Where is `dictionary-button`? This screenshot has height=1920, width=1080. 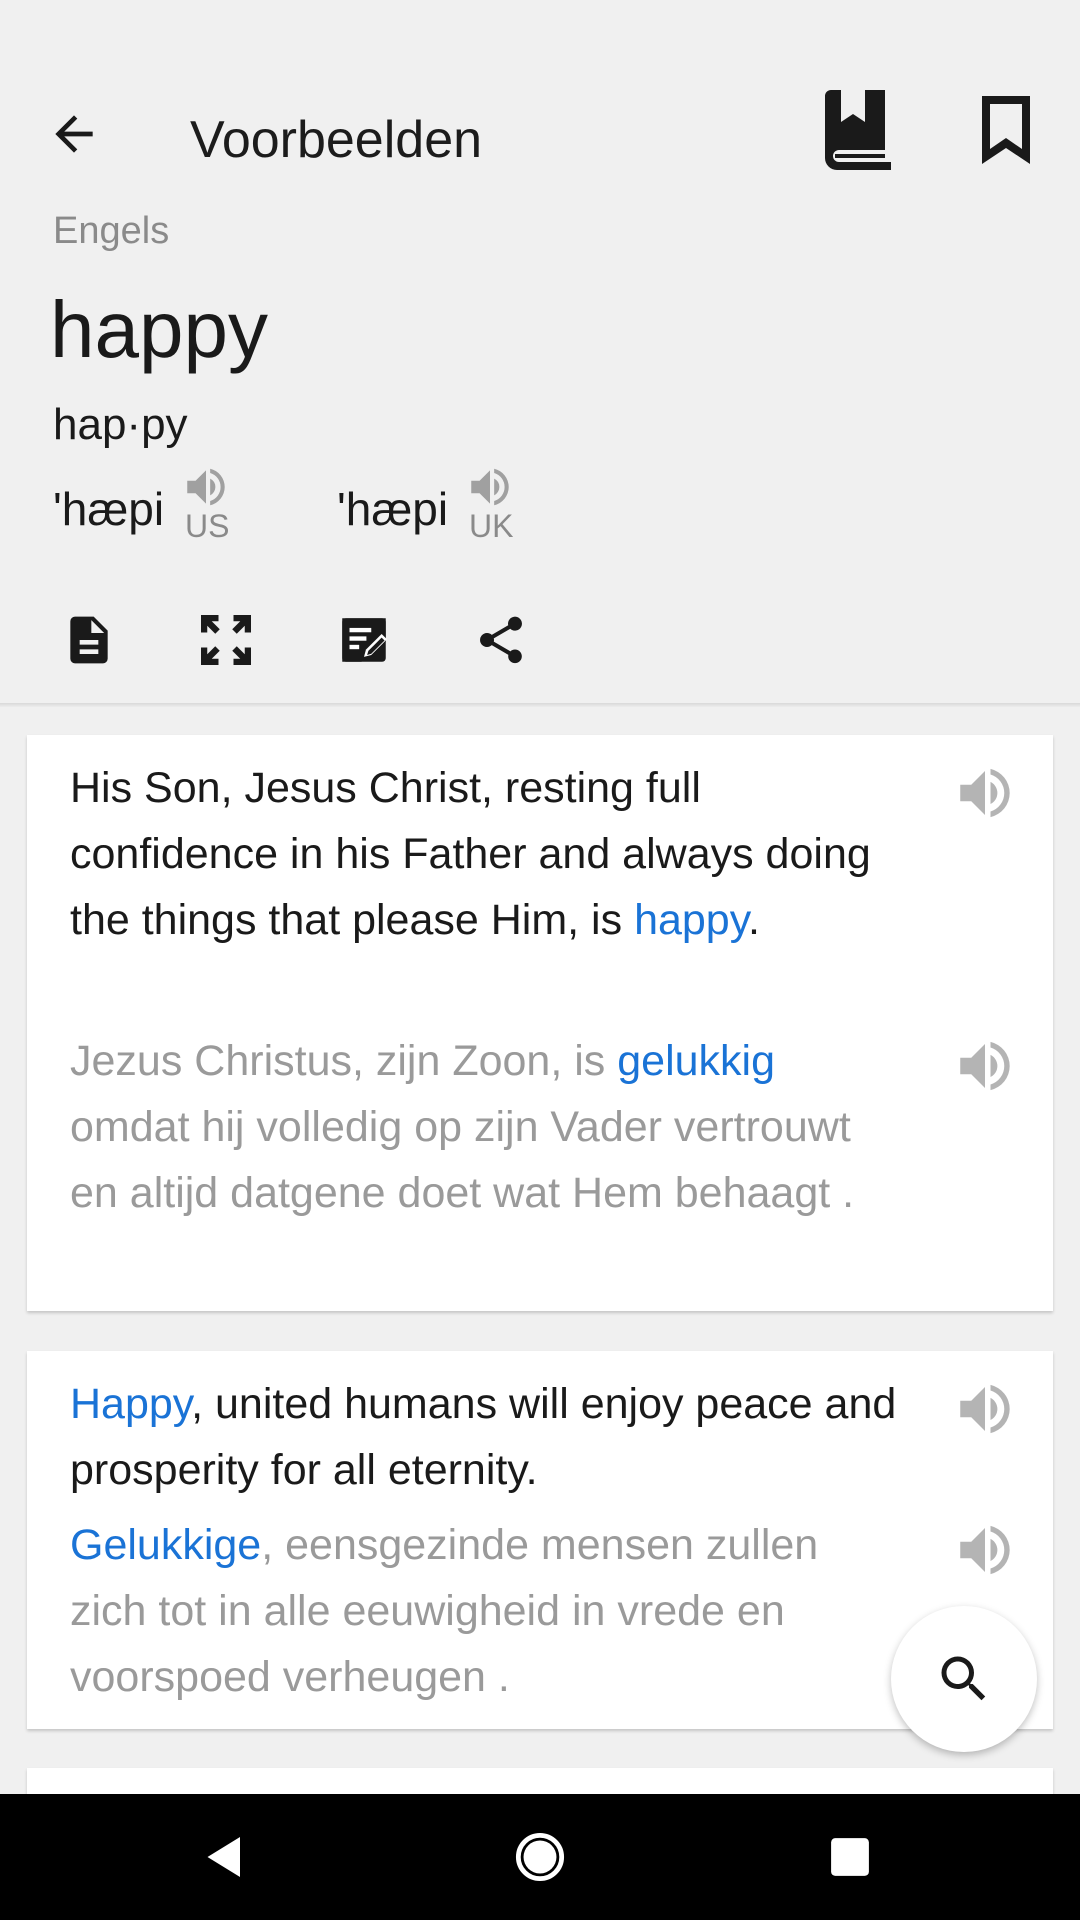 dictionary-button is located at coordinates (858, 130).